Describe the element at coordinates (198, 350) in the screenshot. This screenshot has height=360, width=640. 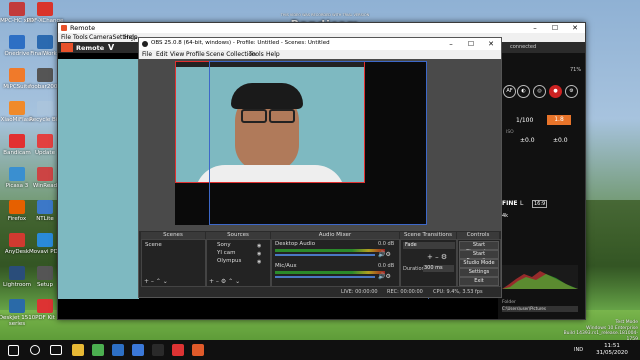
I see `bandicam-icon` at that location.